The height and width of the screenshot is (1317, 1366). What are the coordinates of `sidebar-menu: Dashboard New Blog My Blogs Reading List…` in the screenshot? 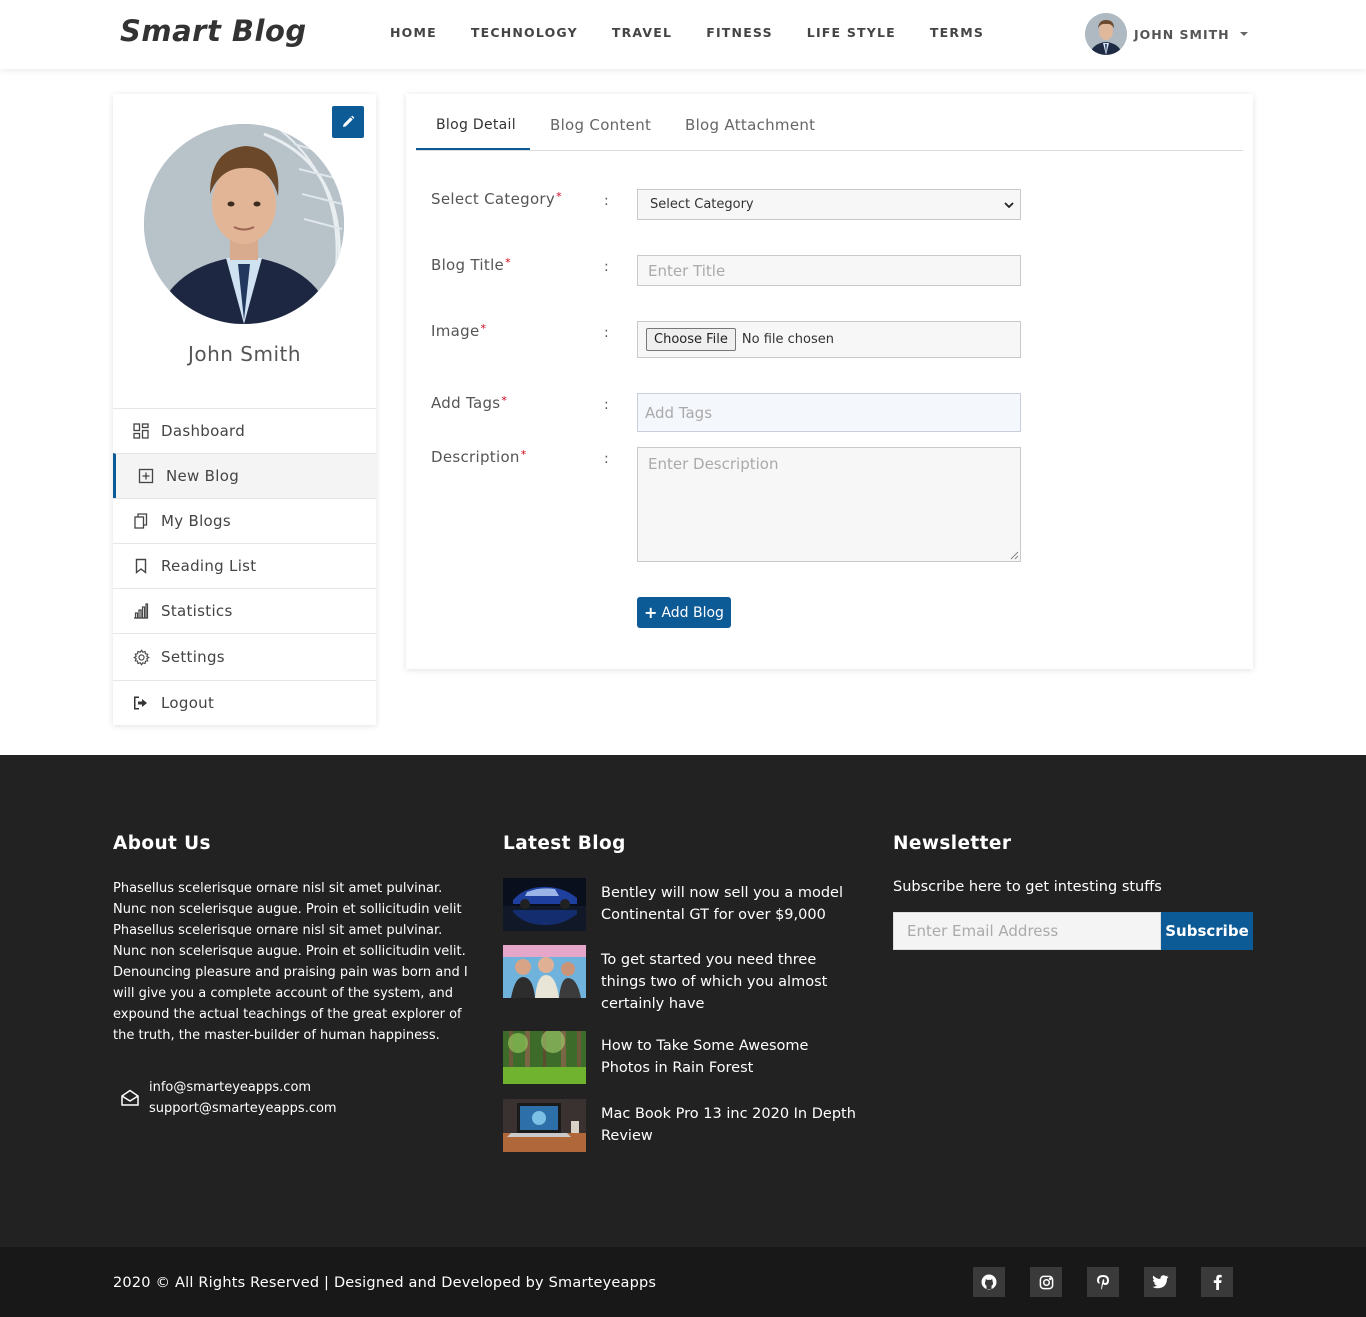 It's located at (244, 566).